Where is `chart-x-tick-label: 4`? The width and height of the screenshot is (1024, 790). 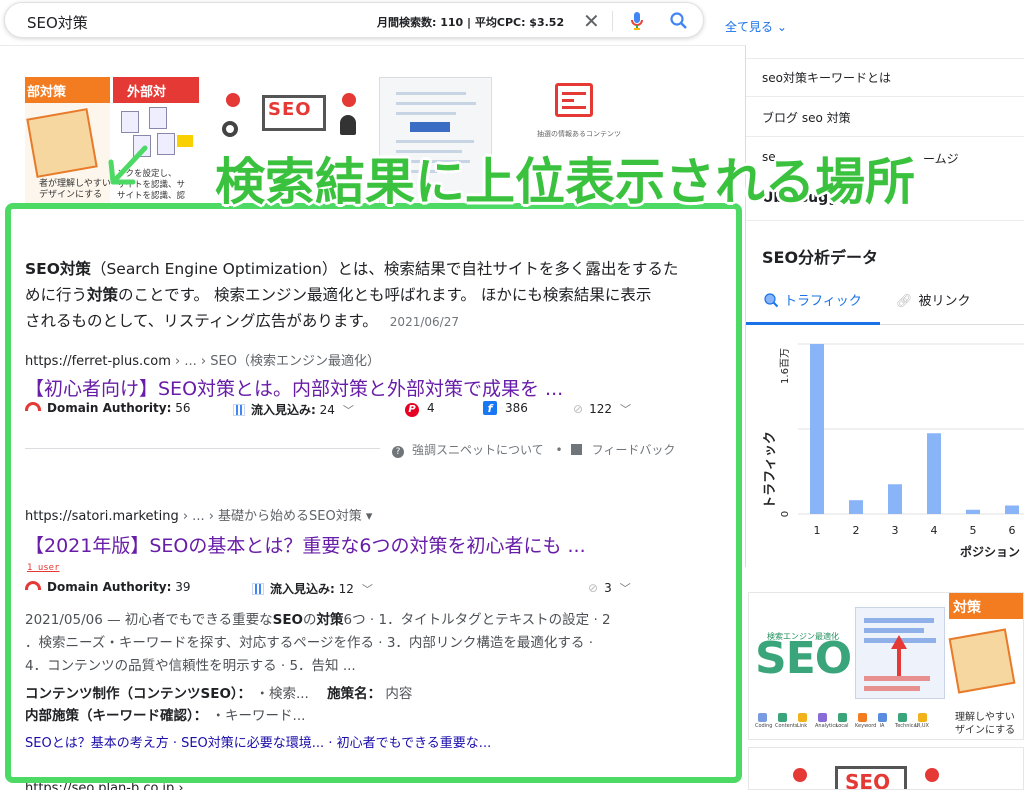 chart-x-tick-label: 4 is located at coordinates (934, 530).